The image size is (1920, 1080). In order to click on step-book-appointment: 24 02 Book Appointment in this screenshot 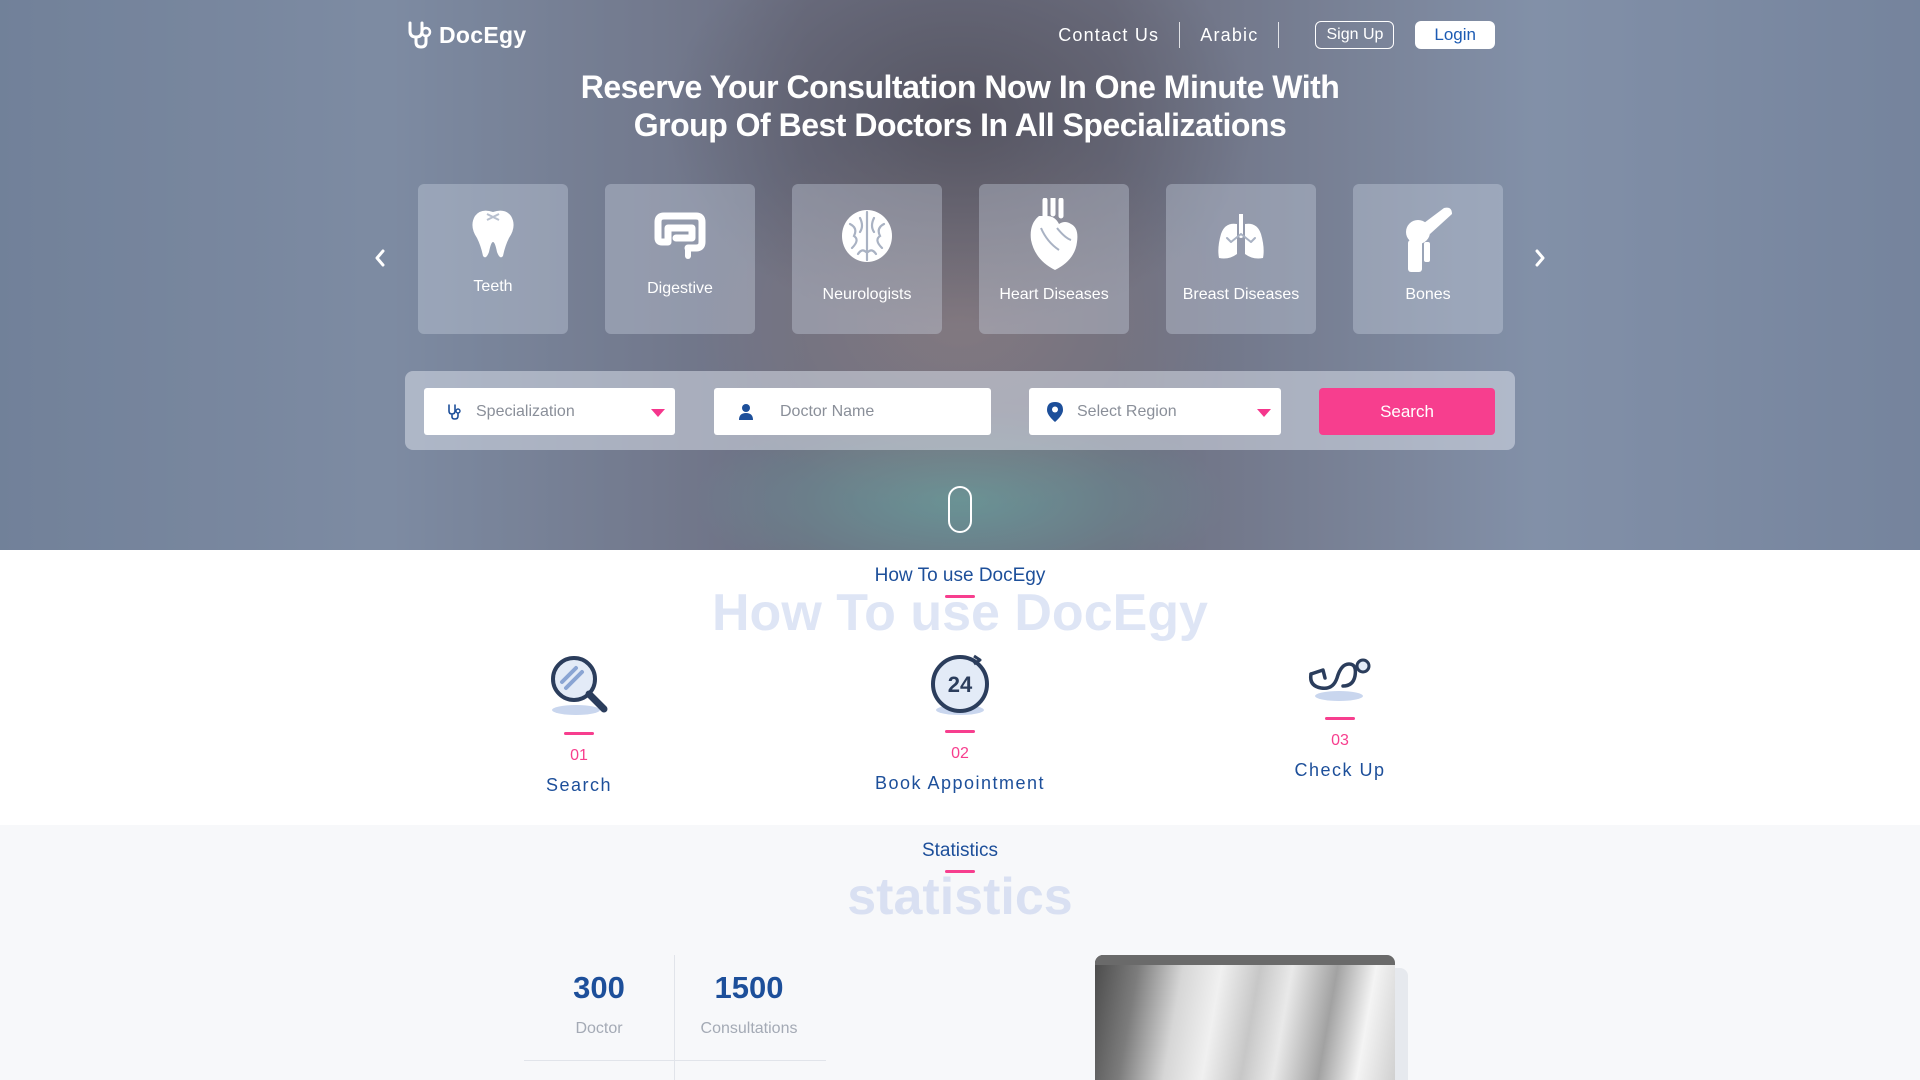, I will do `click(960, 723)`.